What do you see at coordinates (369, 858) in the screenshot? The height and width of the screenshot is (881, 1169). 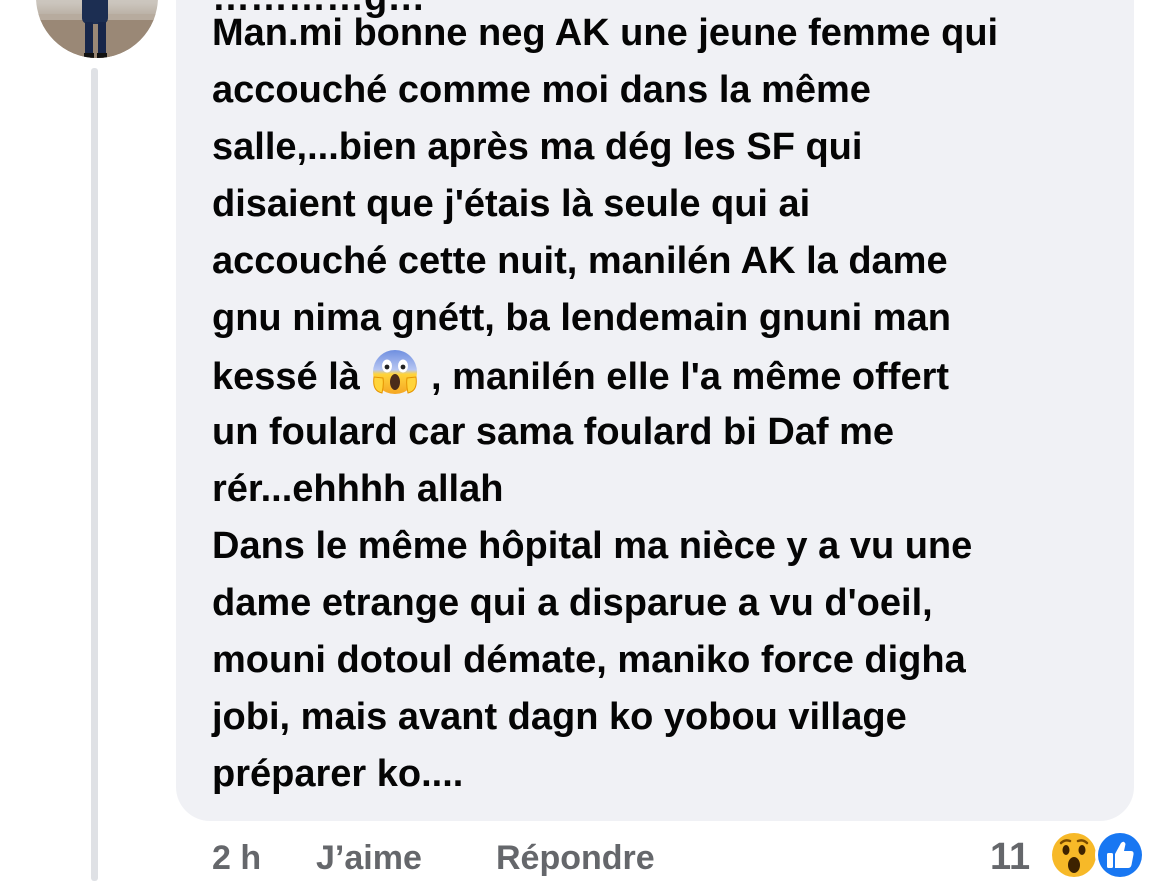 I see `like-button: J’aime` at bounding box center [369, 858].